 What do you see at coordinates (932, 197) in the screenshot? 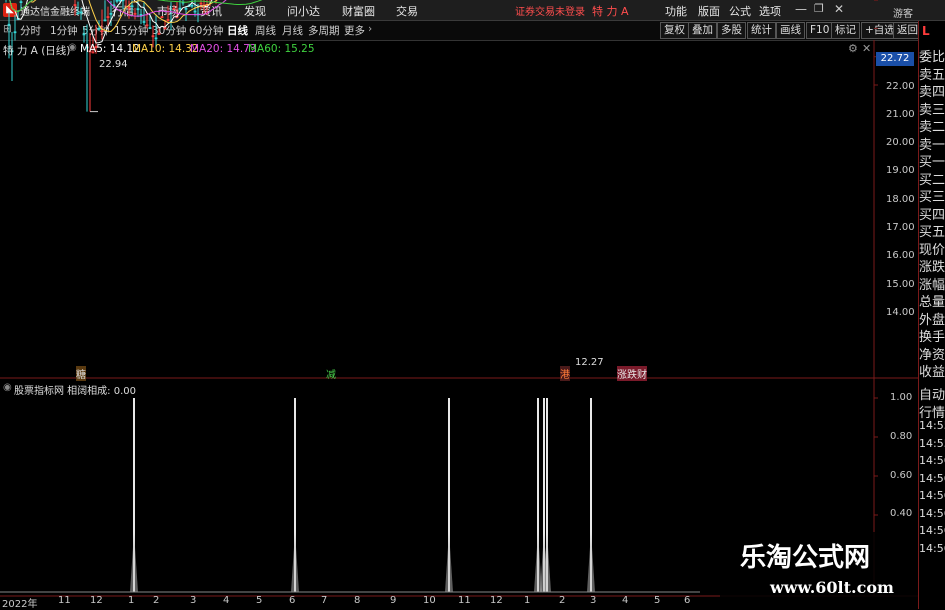
I see `quote-row-label: 买三` at bounding box center [932, 197].